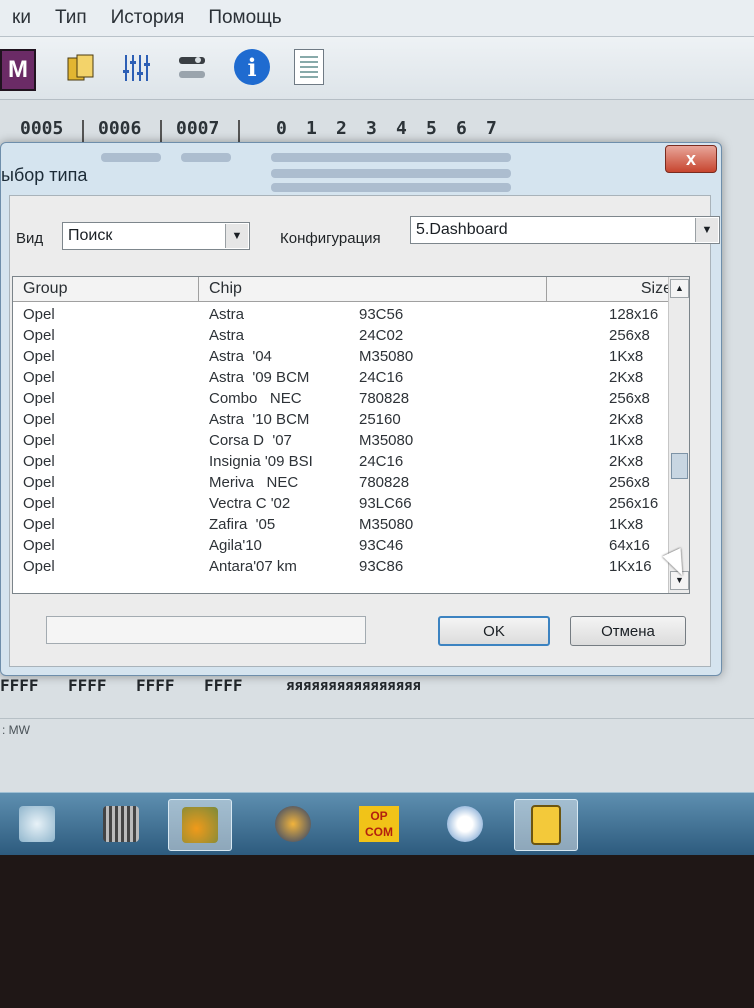 This screenshot has width=754, height=1008. What do you see at coordinates (341, 483) in the screenshot?
I see `table-row: Opel Meriva NEC 780828 256x8` at bounding box center [341, 483].